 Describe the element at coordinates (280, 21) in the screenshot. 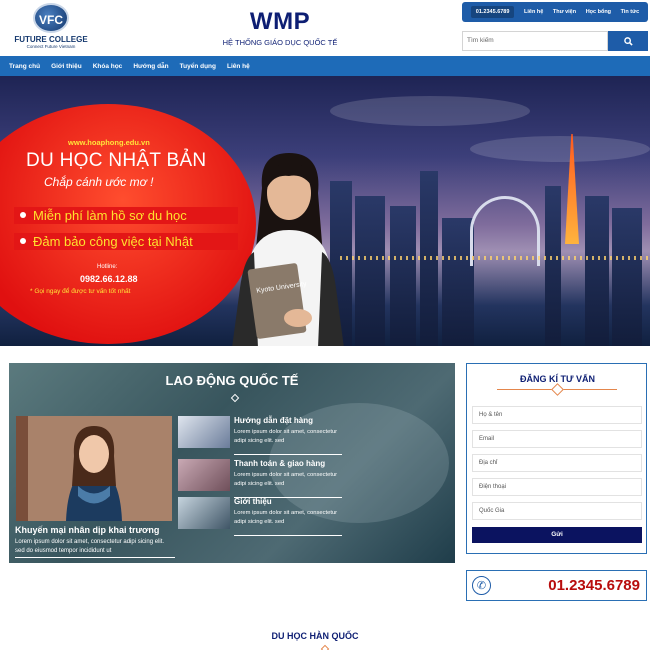

I see `brand-title: WMP` at that location.